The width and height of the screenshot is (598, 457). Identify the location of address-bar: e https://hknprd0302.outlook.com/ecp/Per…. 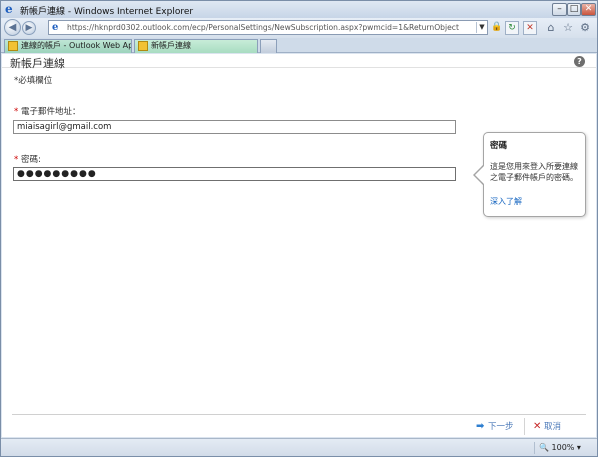
(268, 27).